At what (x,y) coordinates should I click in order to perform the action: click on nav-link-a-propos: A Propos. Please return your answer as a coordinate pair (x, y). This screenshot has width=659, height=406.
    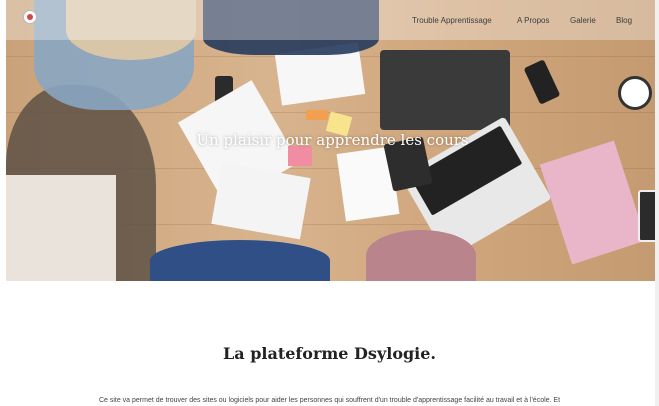
    Looking at the image, I should click on (533, 20).